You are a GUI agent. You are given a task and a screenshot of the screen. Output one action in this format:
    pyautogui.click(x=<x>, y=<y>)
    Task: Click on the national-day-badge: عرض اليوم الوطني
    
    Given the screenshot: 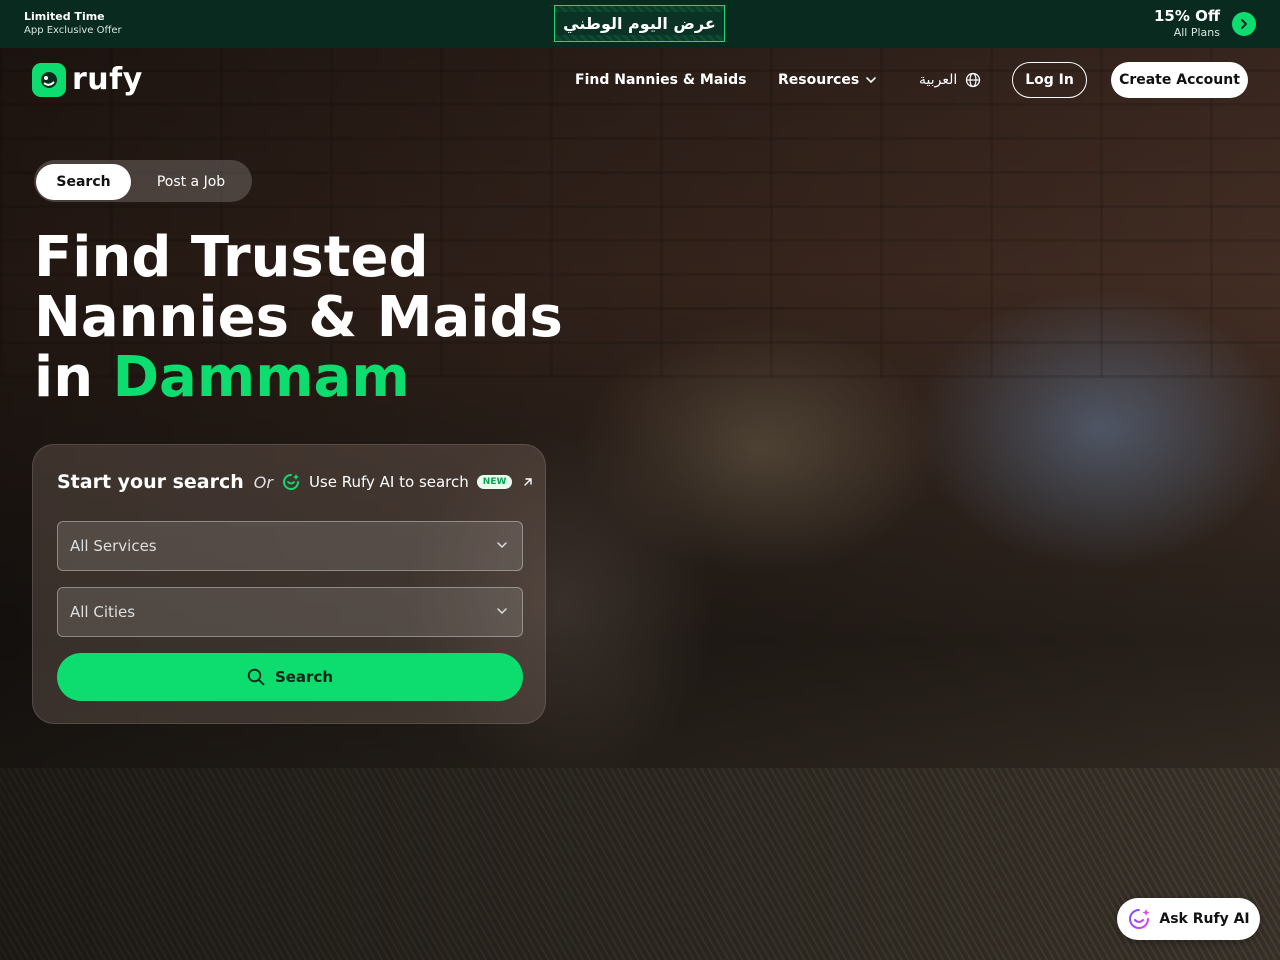 What is the action you would take?
    pyautogui.click(x=639, y=23)
    